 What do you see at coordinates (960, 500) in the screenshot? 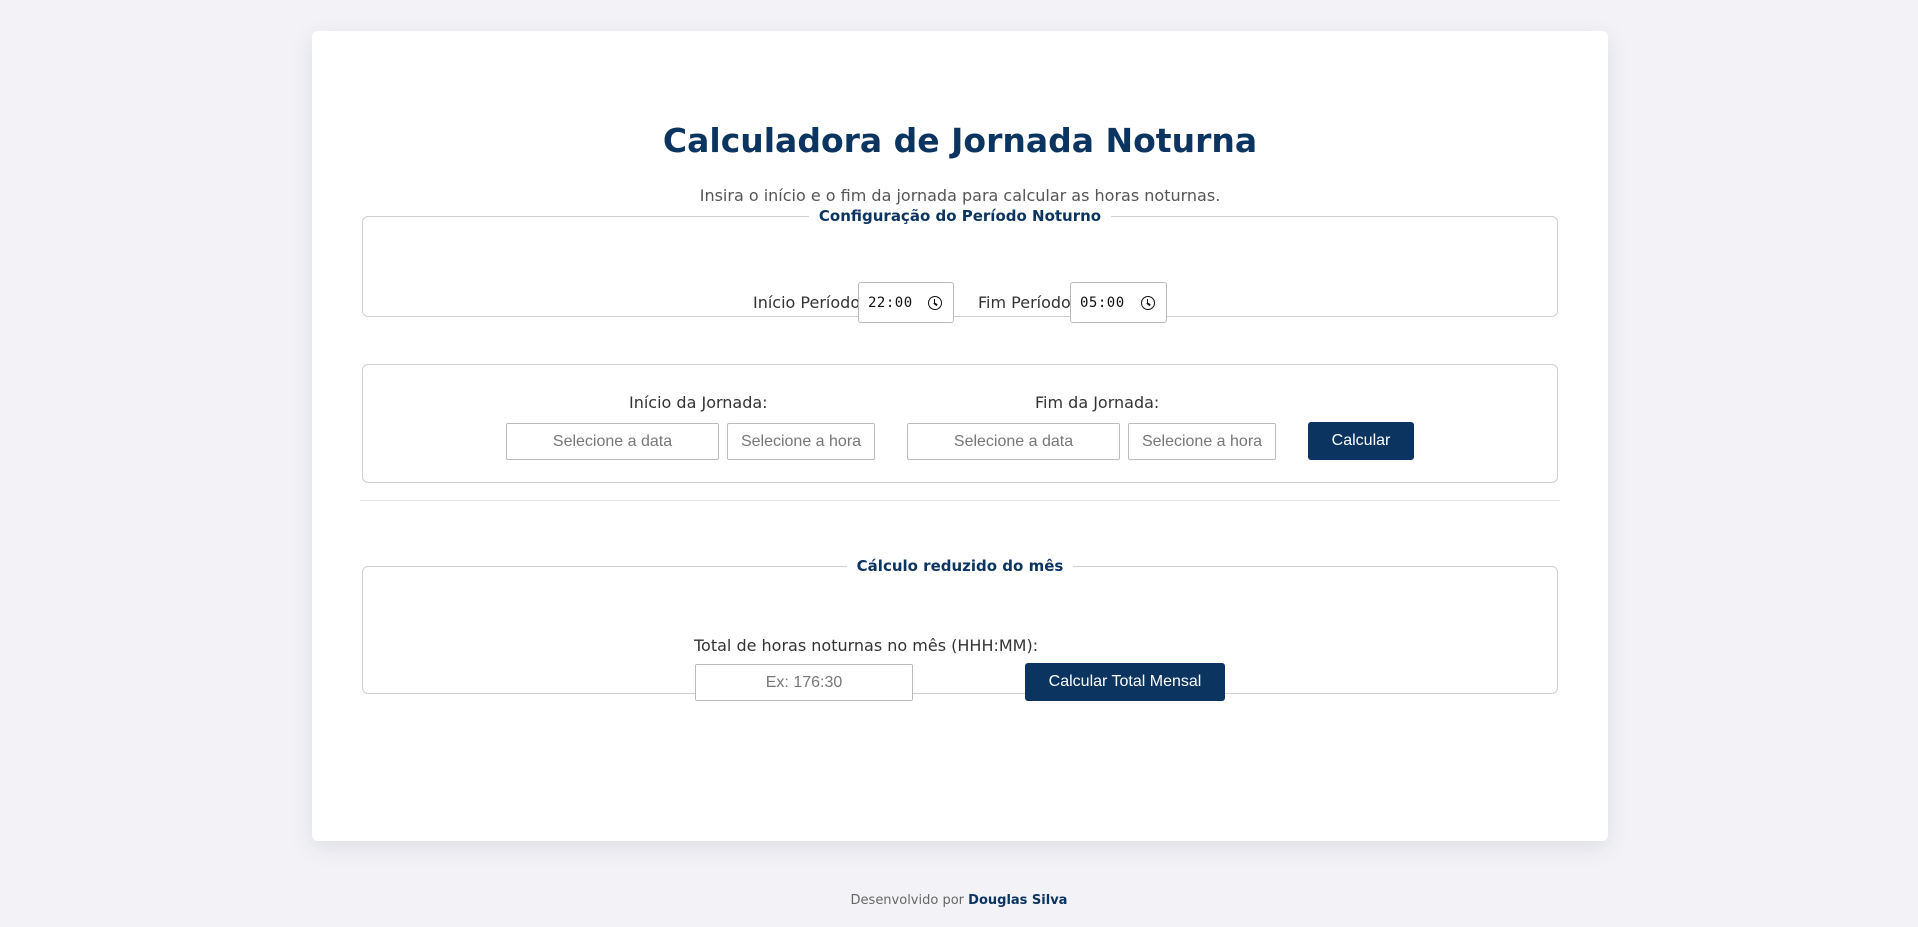
I see `section-divider` at bounding box center [960, 500].